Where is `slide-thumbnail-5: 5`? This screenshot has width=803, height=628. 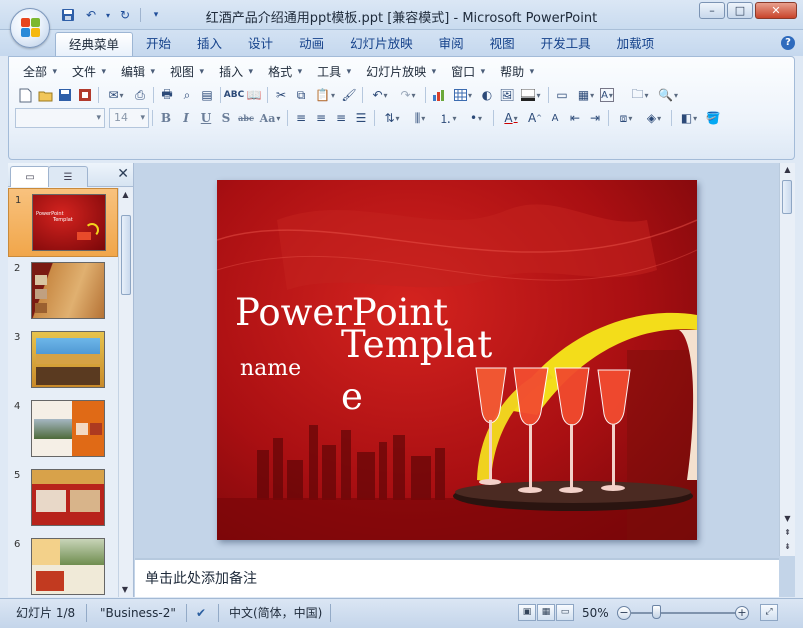
slide-thumbnail-5: 5 is located at coordinates (63, 498).